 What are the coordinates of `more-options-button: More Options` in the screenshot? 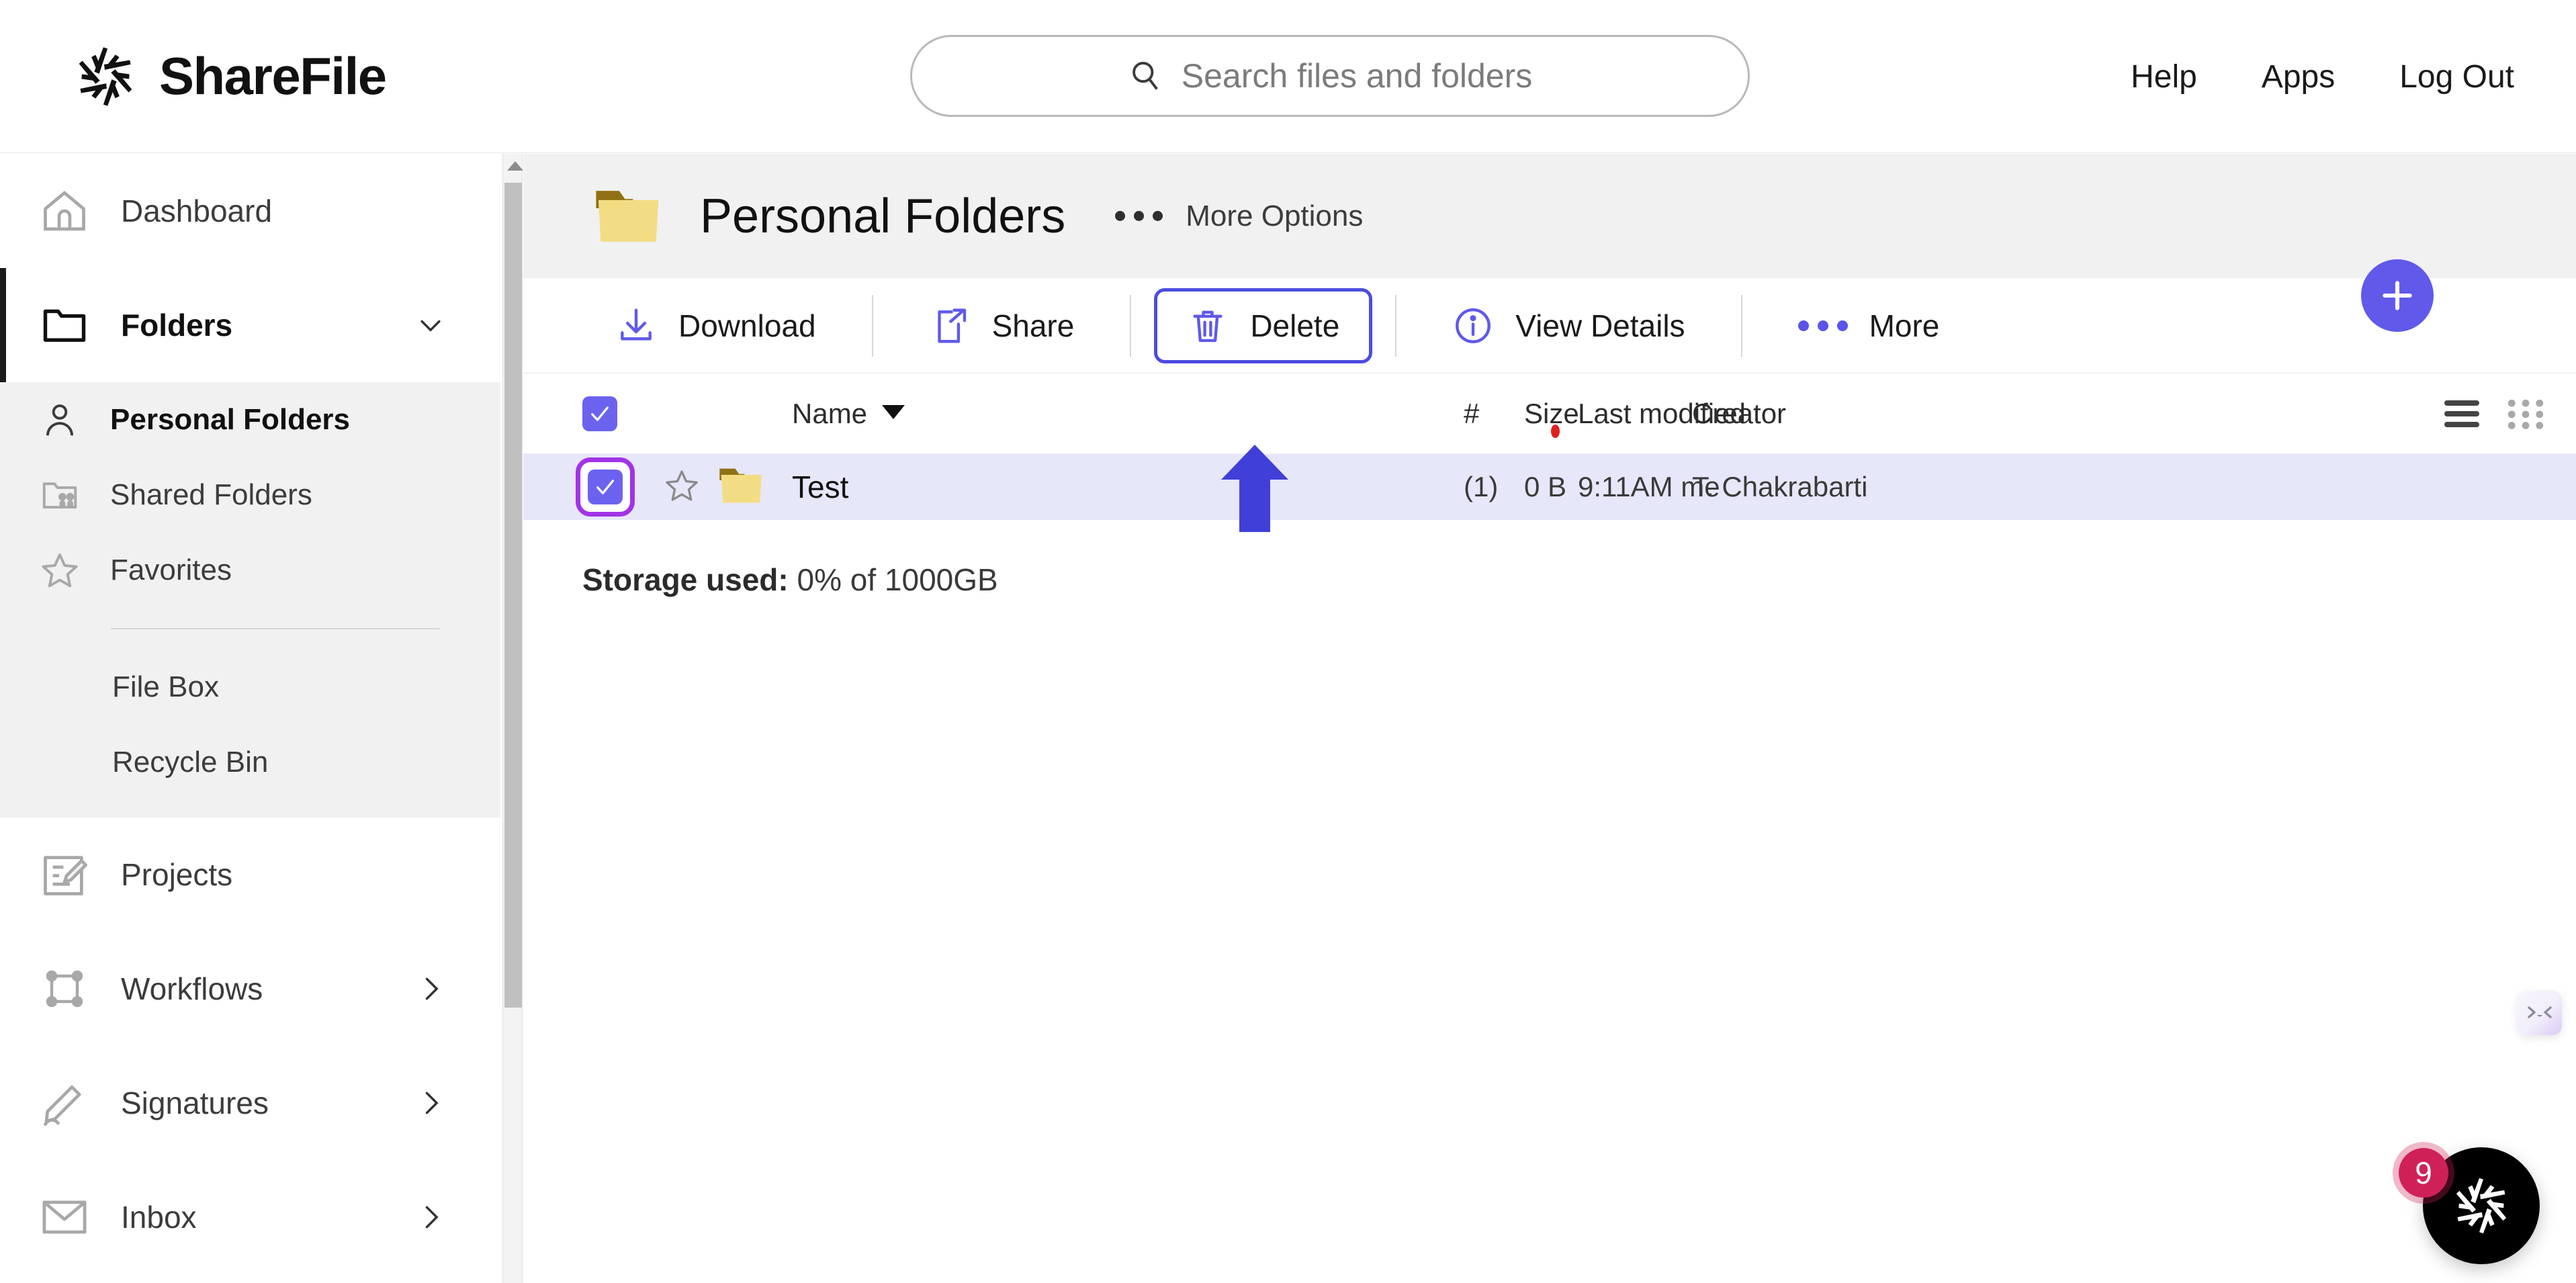 It's located at (1239, 217).